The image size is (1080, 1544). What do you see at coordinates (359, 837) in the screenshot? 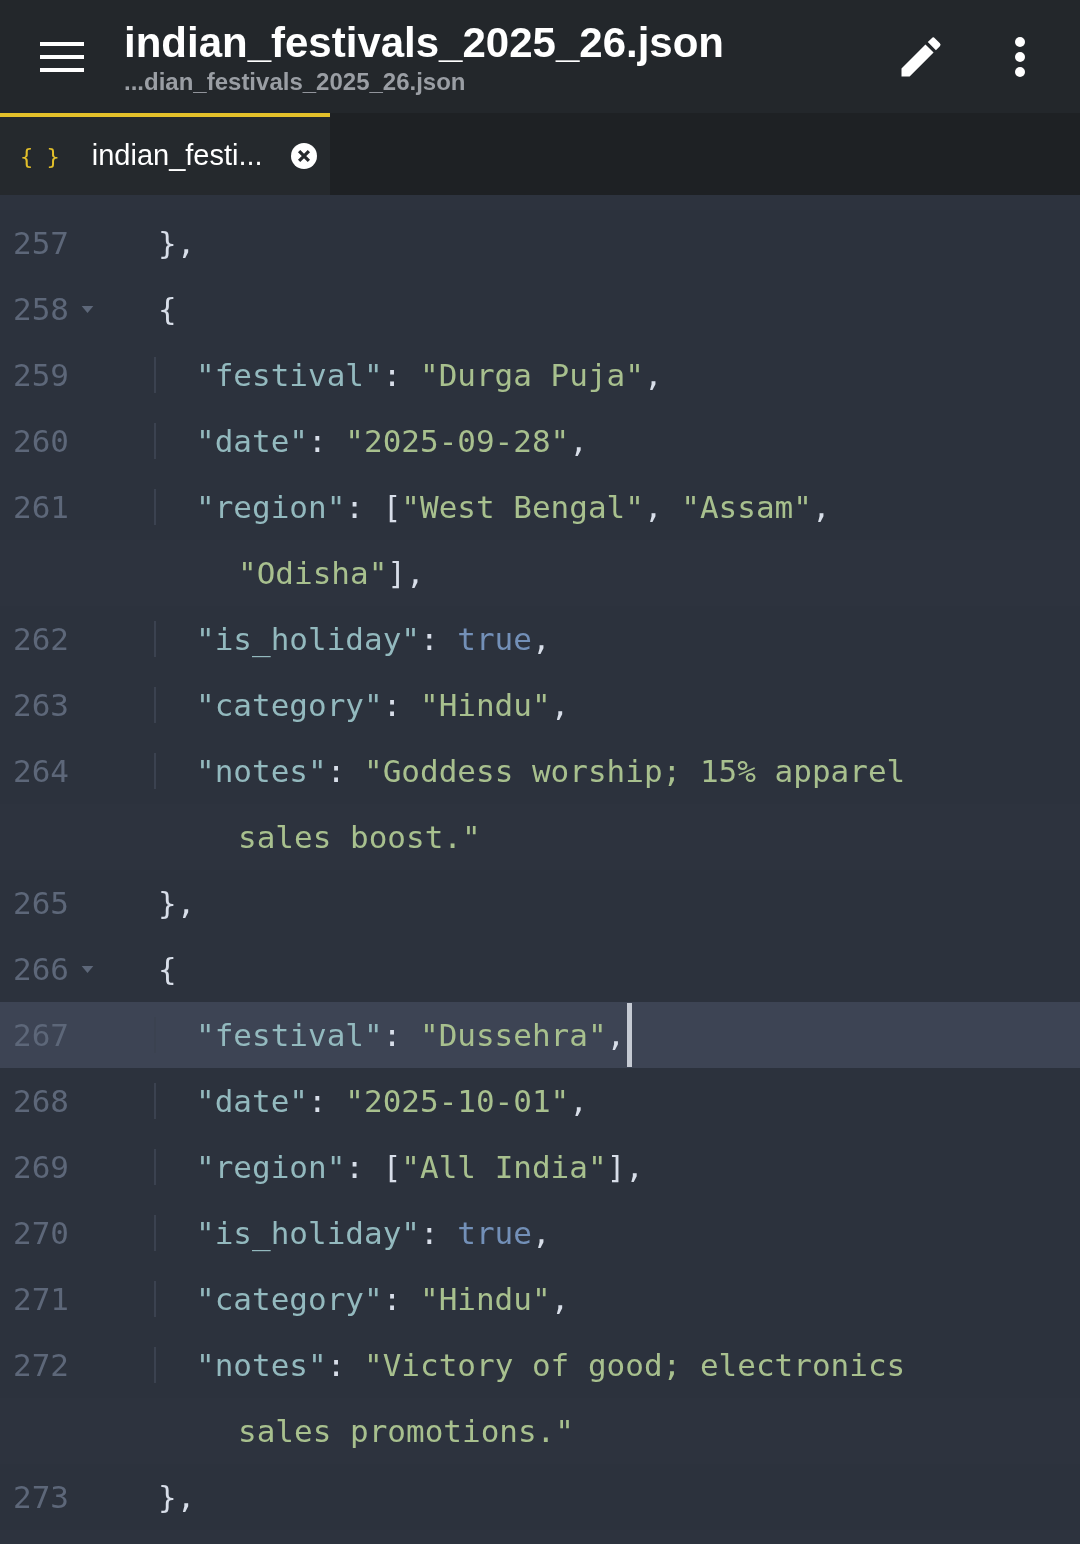
I see `code-line: sales boost."` at bounding box center [359, 837].